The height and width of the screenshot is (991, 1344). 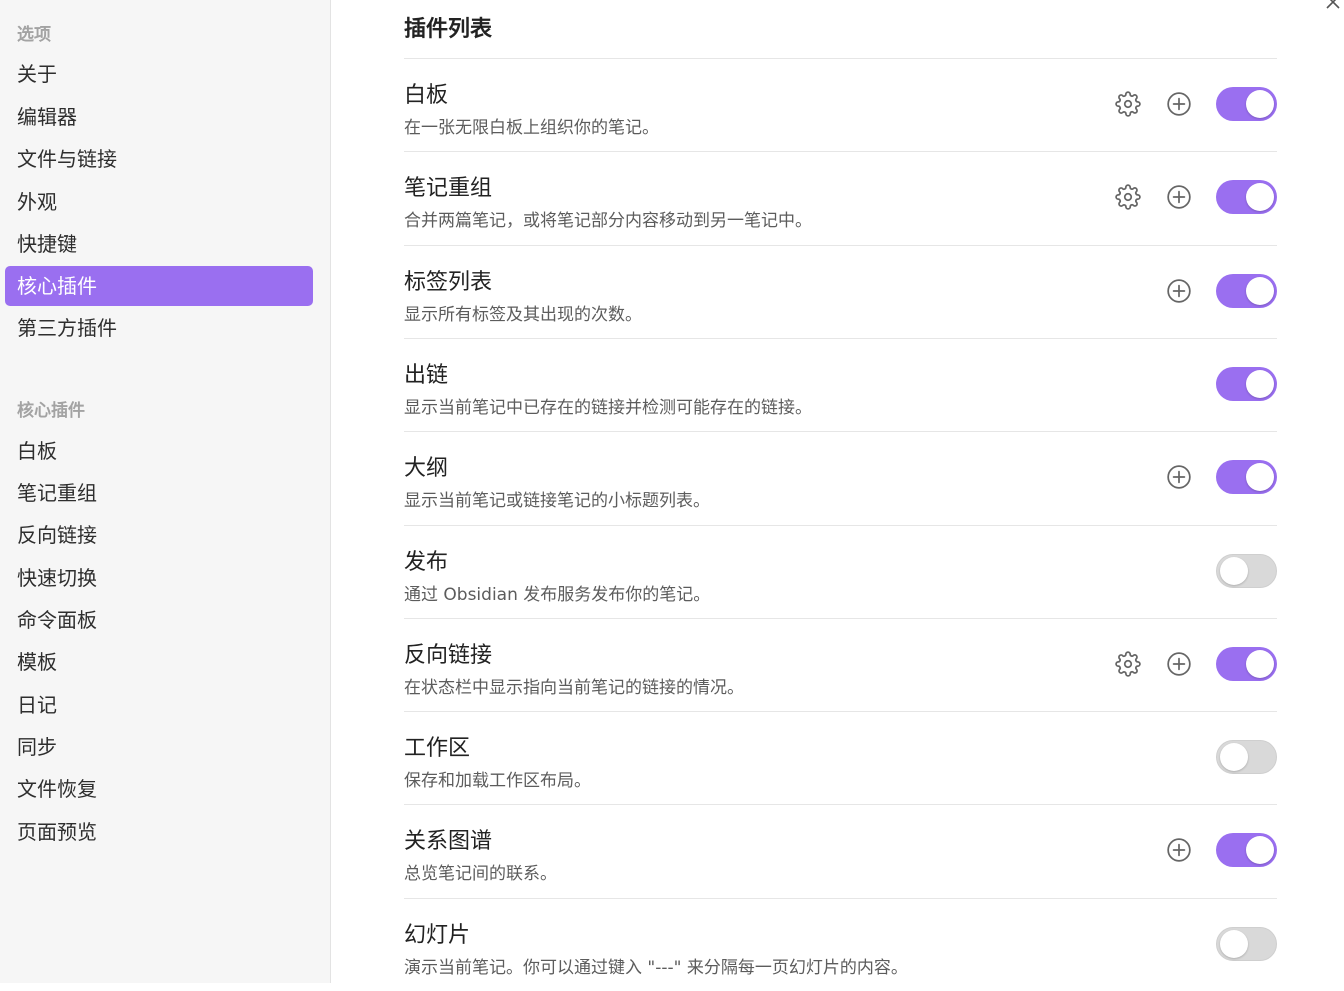 I want to click on plugin-name: 工作区, so click(x=437, y=748).